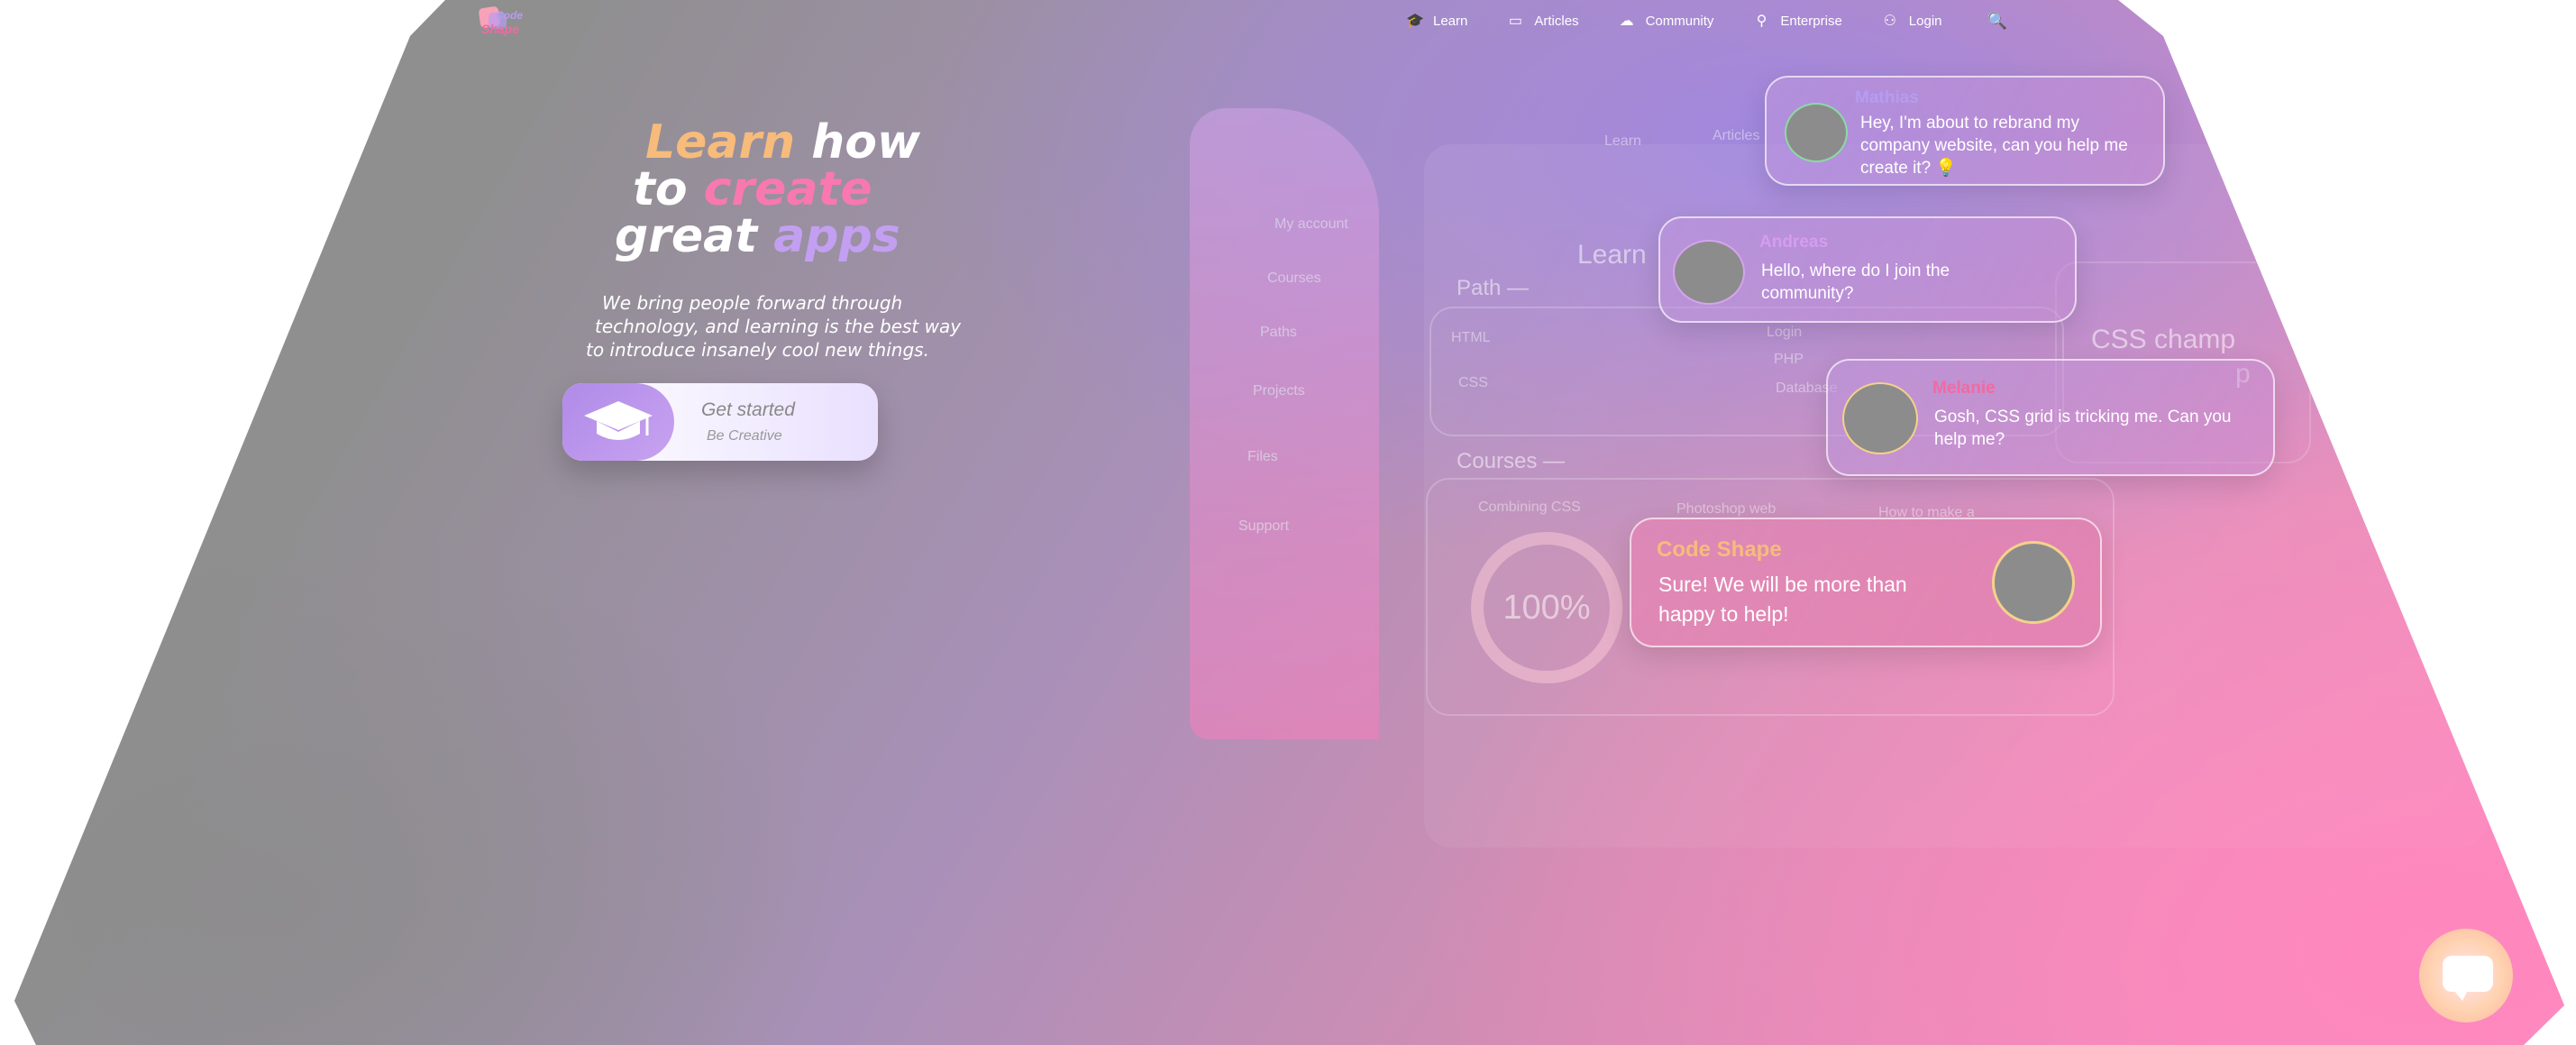 The image size is (2576, 1045). Describe the element at coordinates (1279, 391) in the screenshot. I see `mock-sidebar-item: Projects` at that location.